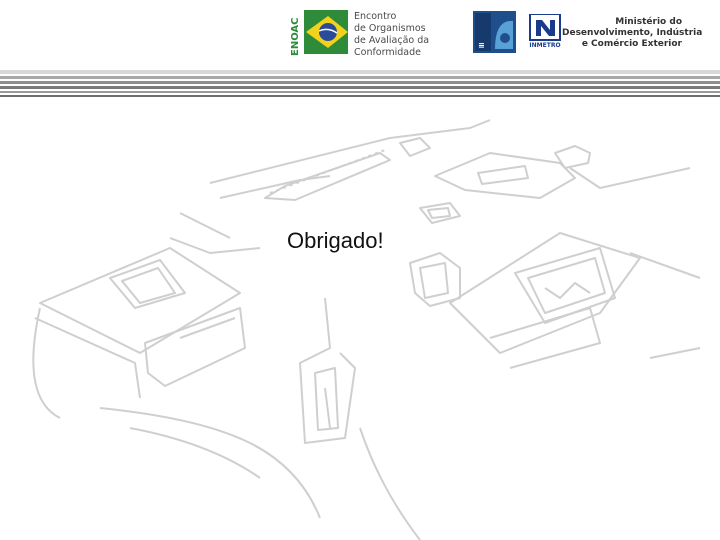  I want to click on enoac-name-line: de Avaliação da, so click(392, 40).